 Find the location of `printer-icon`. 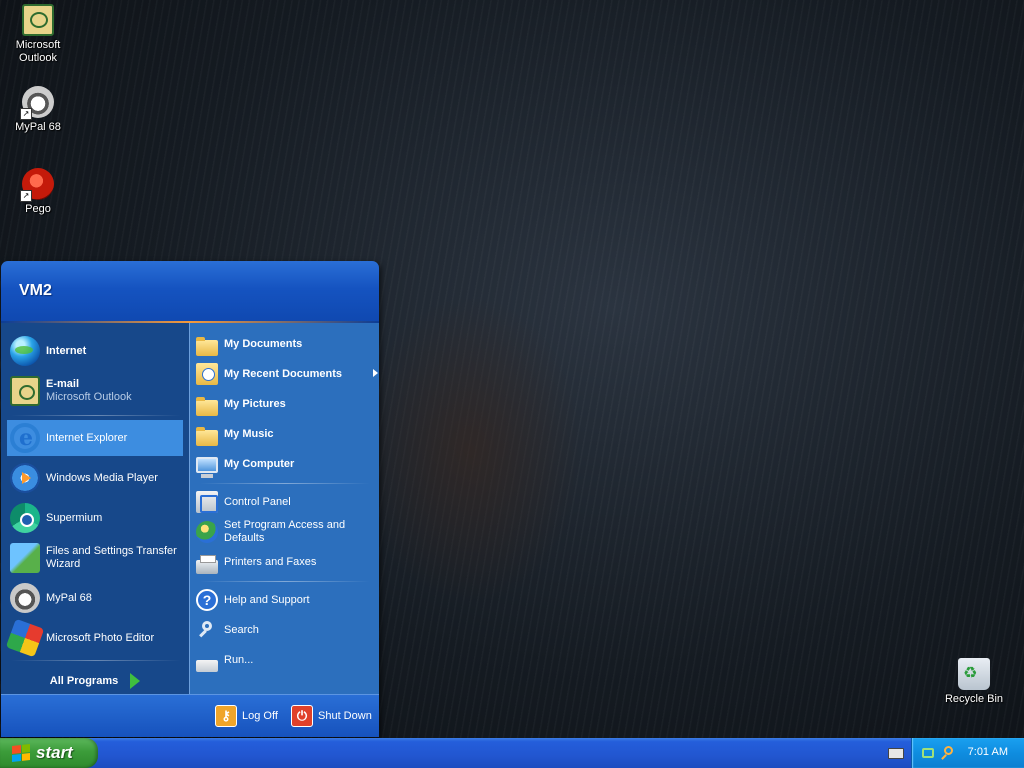

printer-icon is located at coordinates (207, 564).